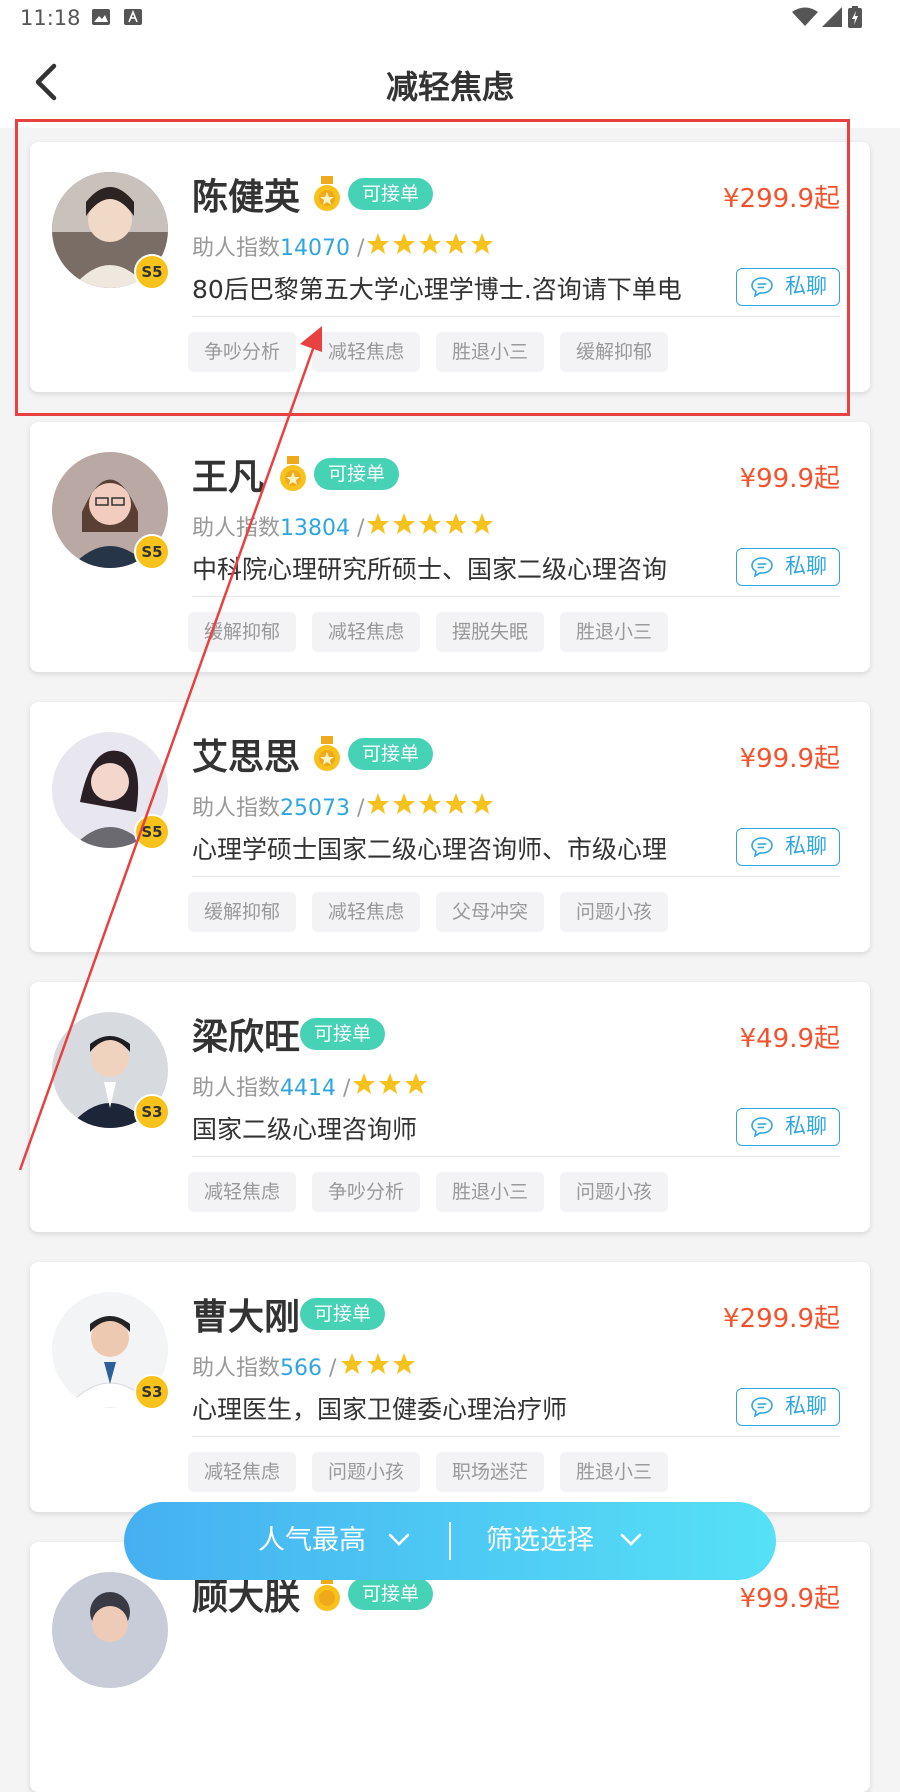  I want to click on sort-popularity-button: 人气最高, so click(312, 1541).